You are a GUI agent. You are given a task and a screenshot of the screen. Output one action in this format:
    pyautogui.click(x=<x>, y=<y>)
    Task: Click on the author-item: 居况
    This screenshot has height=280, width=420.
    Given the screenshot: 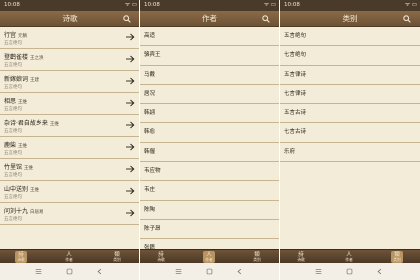 What is the action you would take?
    pyautogui.click(x=209, y=95)
    